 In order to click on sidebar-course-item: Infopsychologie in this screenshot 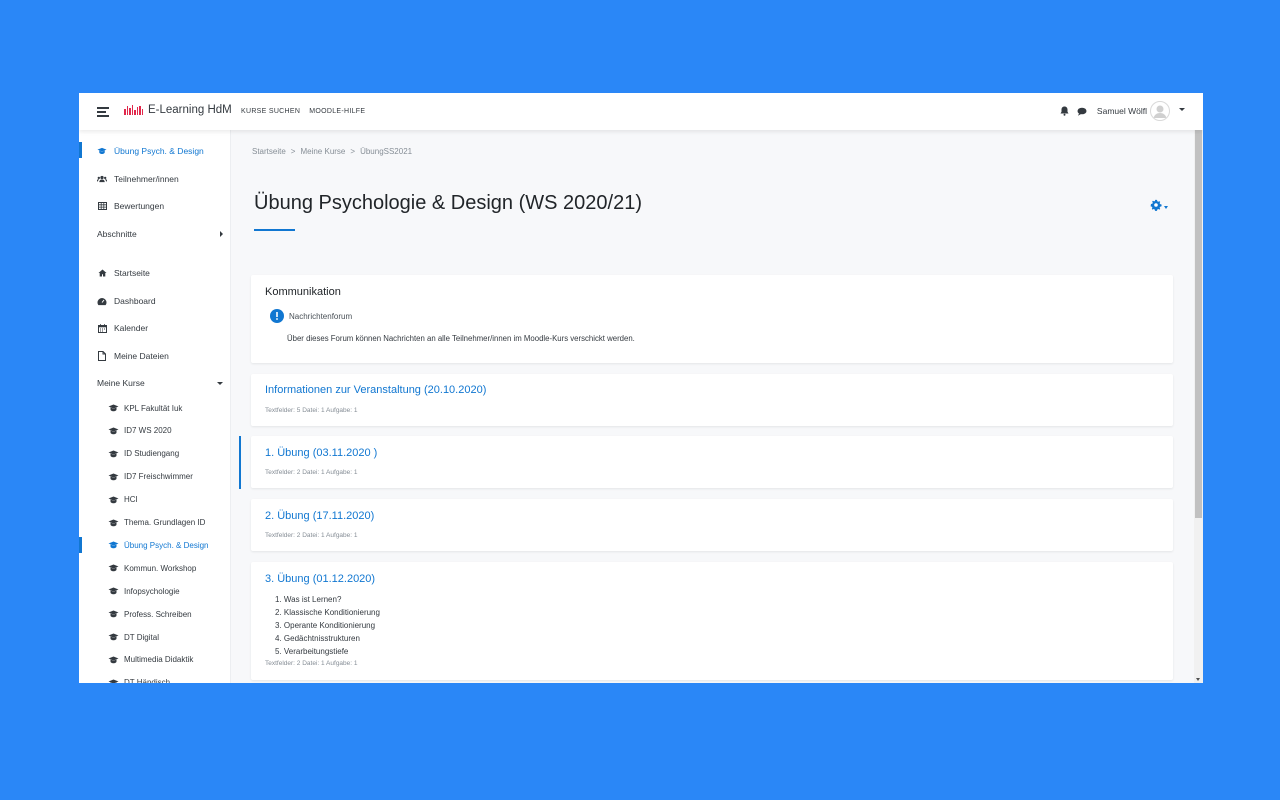, I will do `click(144, 591)`.